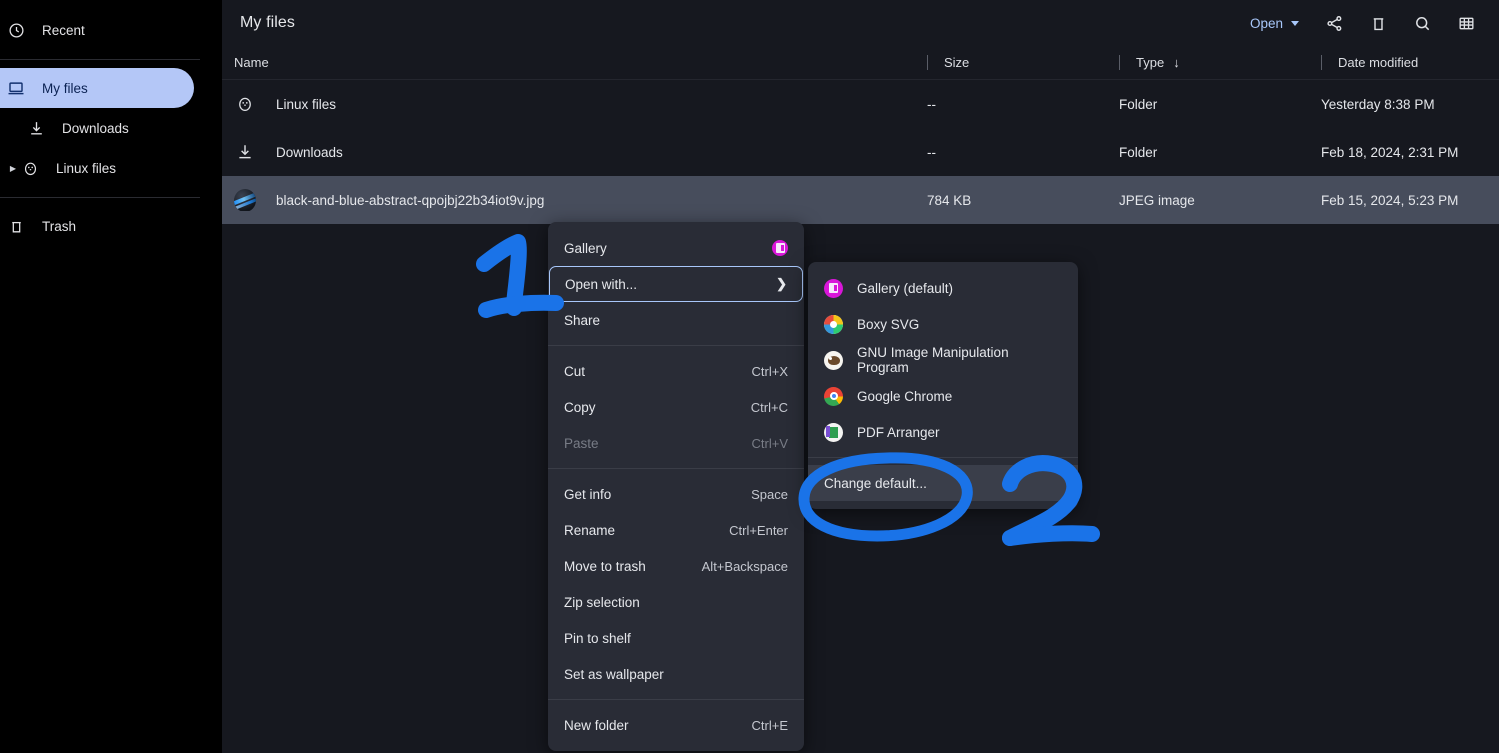 Image resolution: width=1499 pixels, height=753 pixels. What do you see at coordinates (1378, 62) in the screenshot?
I see `column-header-label: Date modified` at bounding box center [1378, 62].